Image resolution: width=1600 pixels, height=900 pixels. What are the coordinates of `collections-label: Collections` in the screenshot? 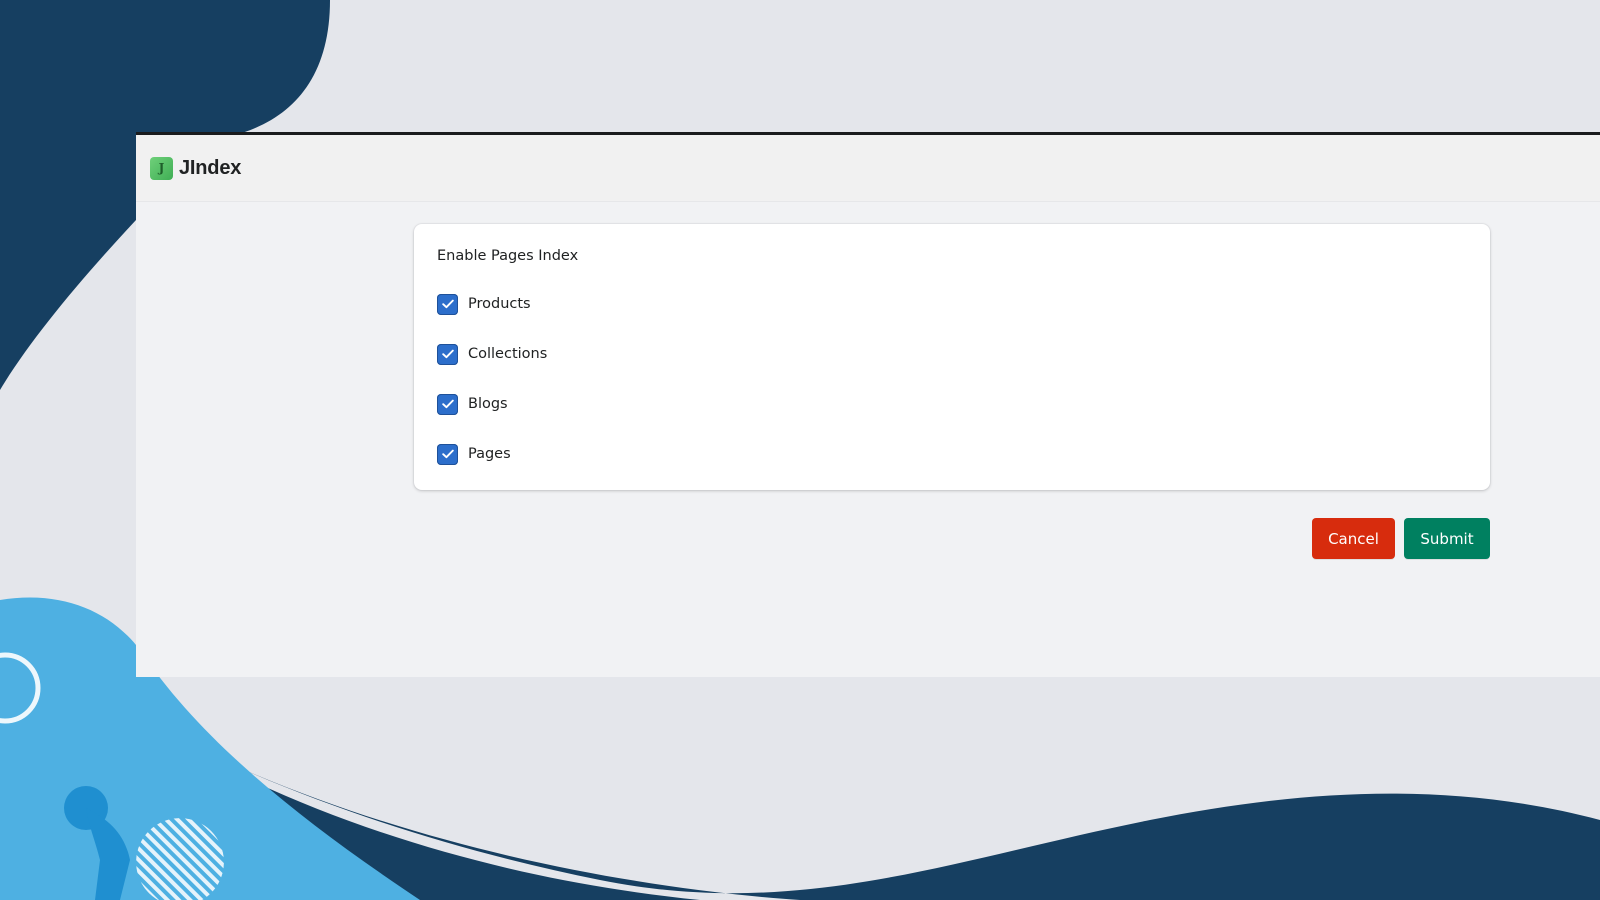 It's located at (508, 354).